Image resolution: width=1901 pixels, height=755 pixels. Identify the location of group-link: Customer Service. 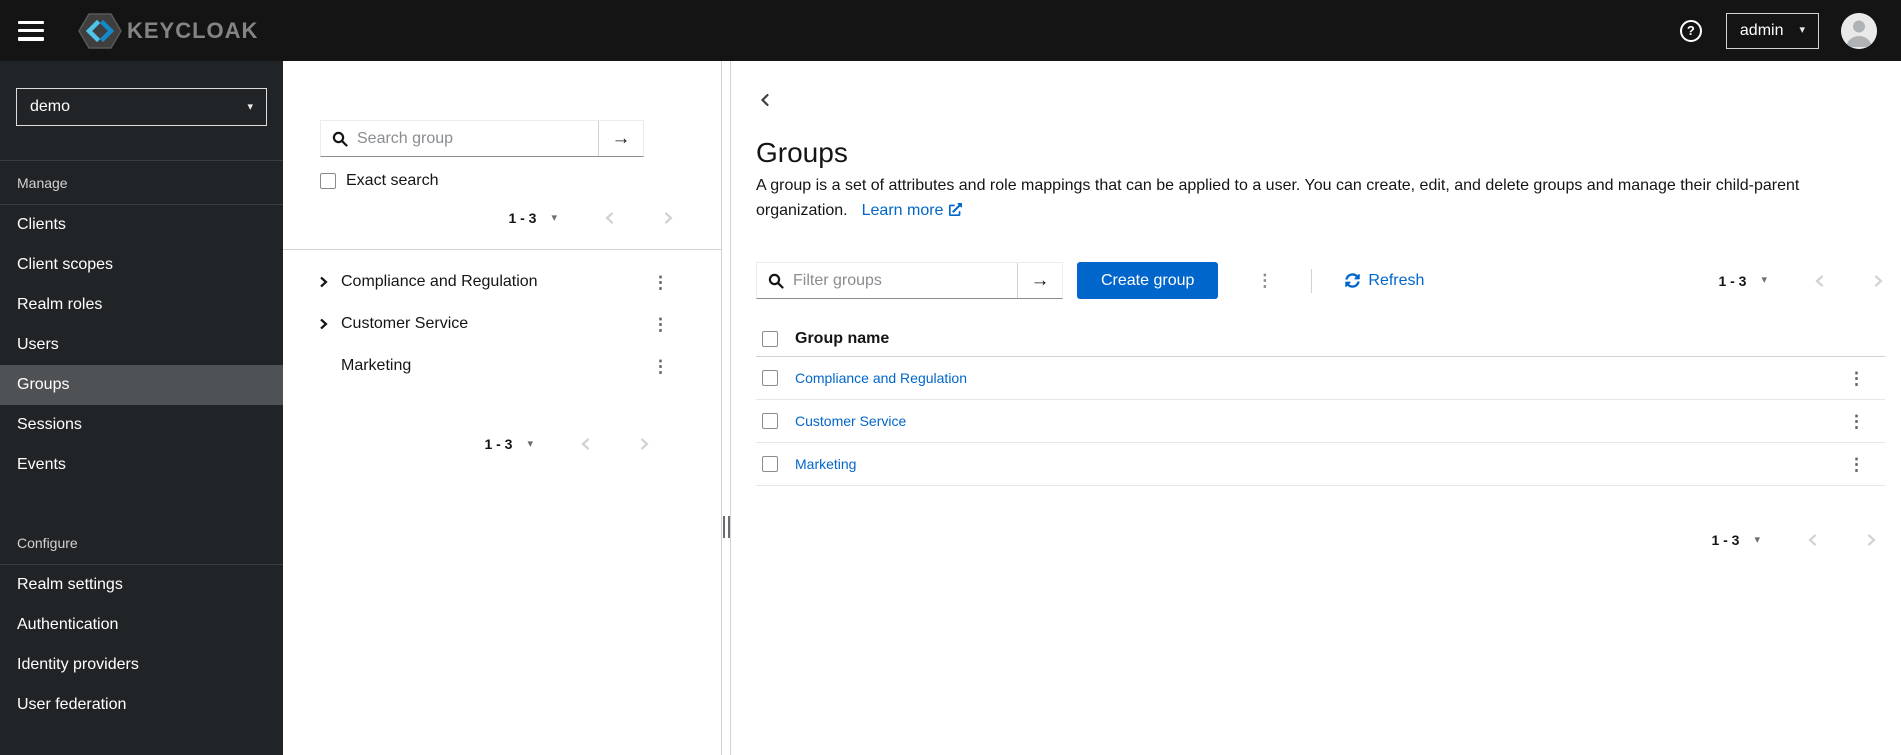
(850, 421).